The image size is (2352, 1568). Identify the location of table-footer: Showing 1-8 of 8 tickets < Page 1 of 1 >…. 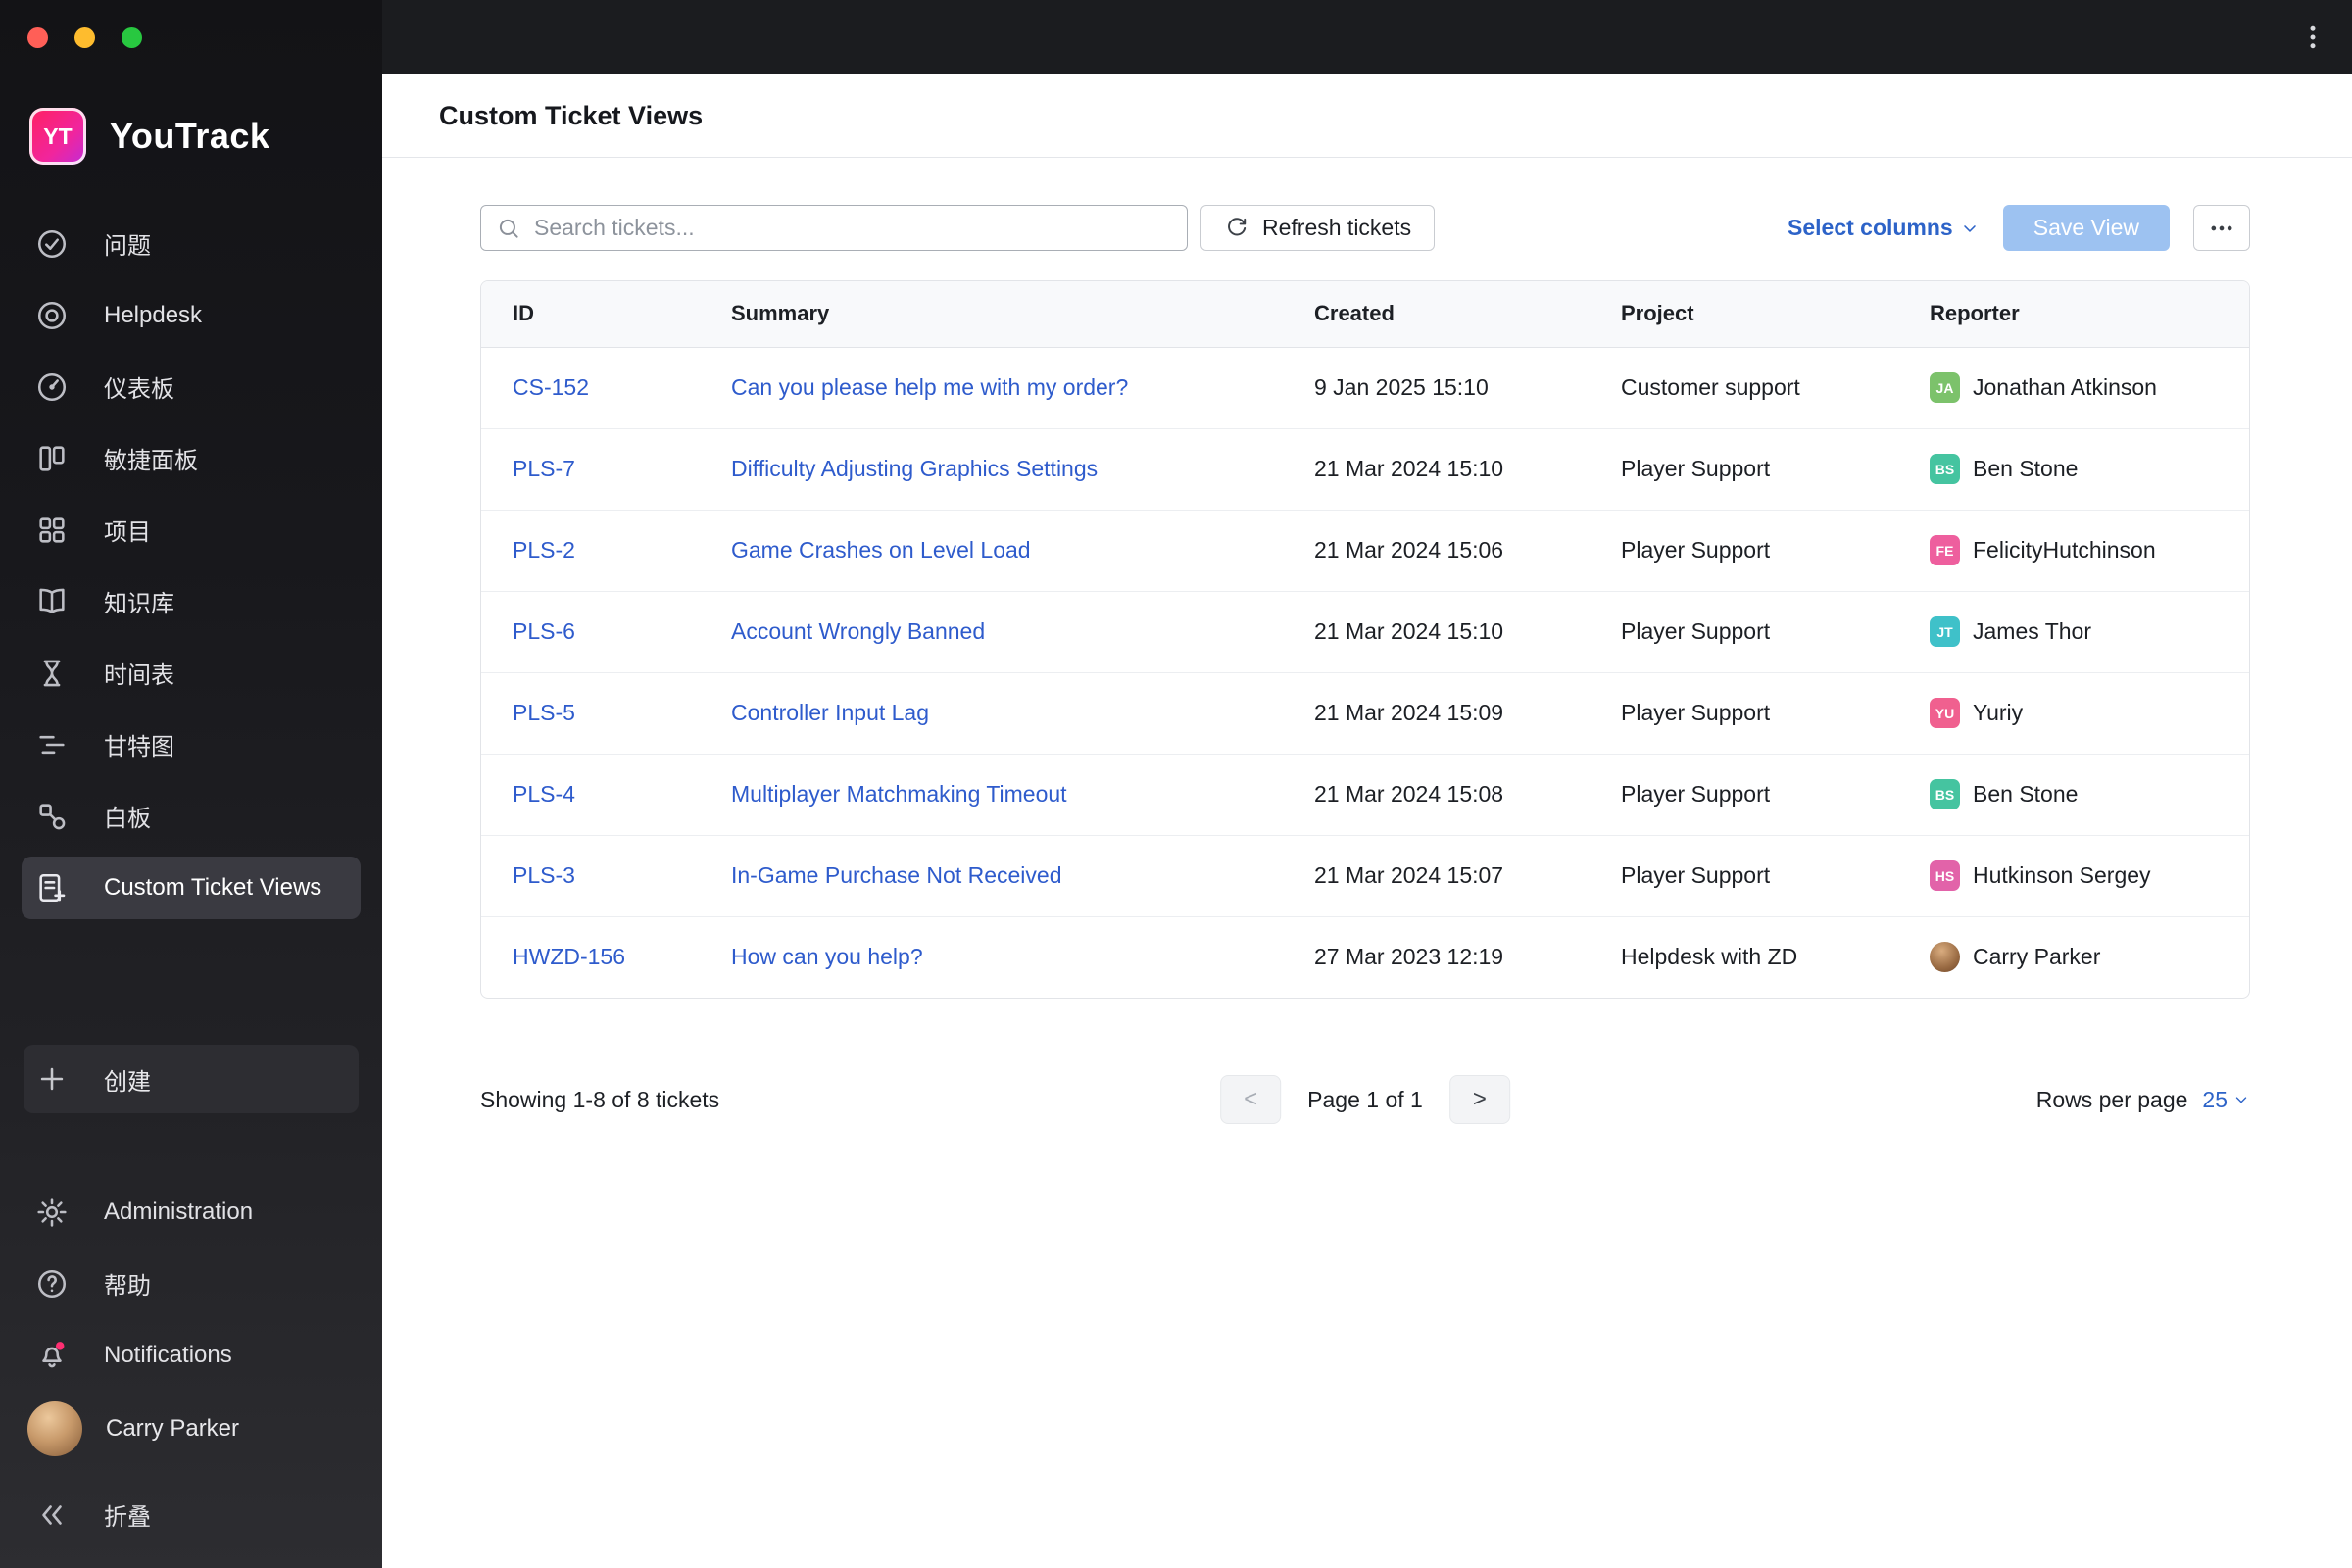
(1365, 1099).